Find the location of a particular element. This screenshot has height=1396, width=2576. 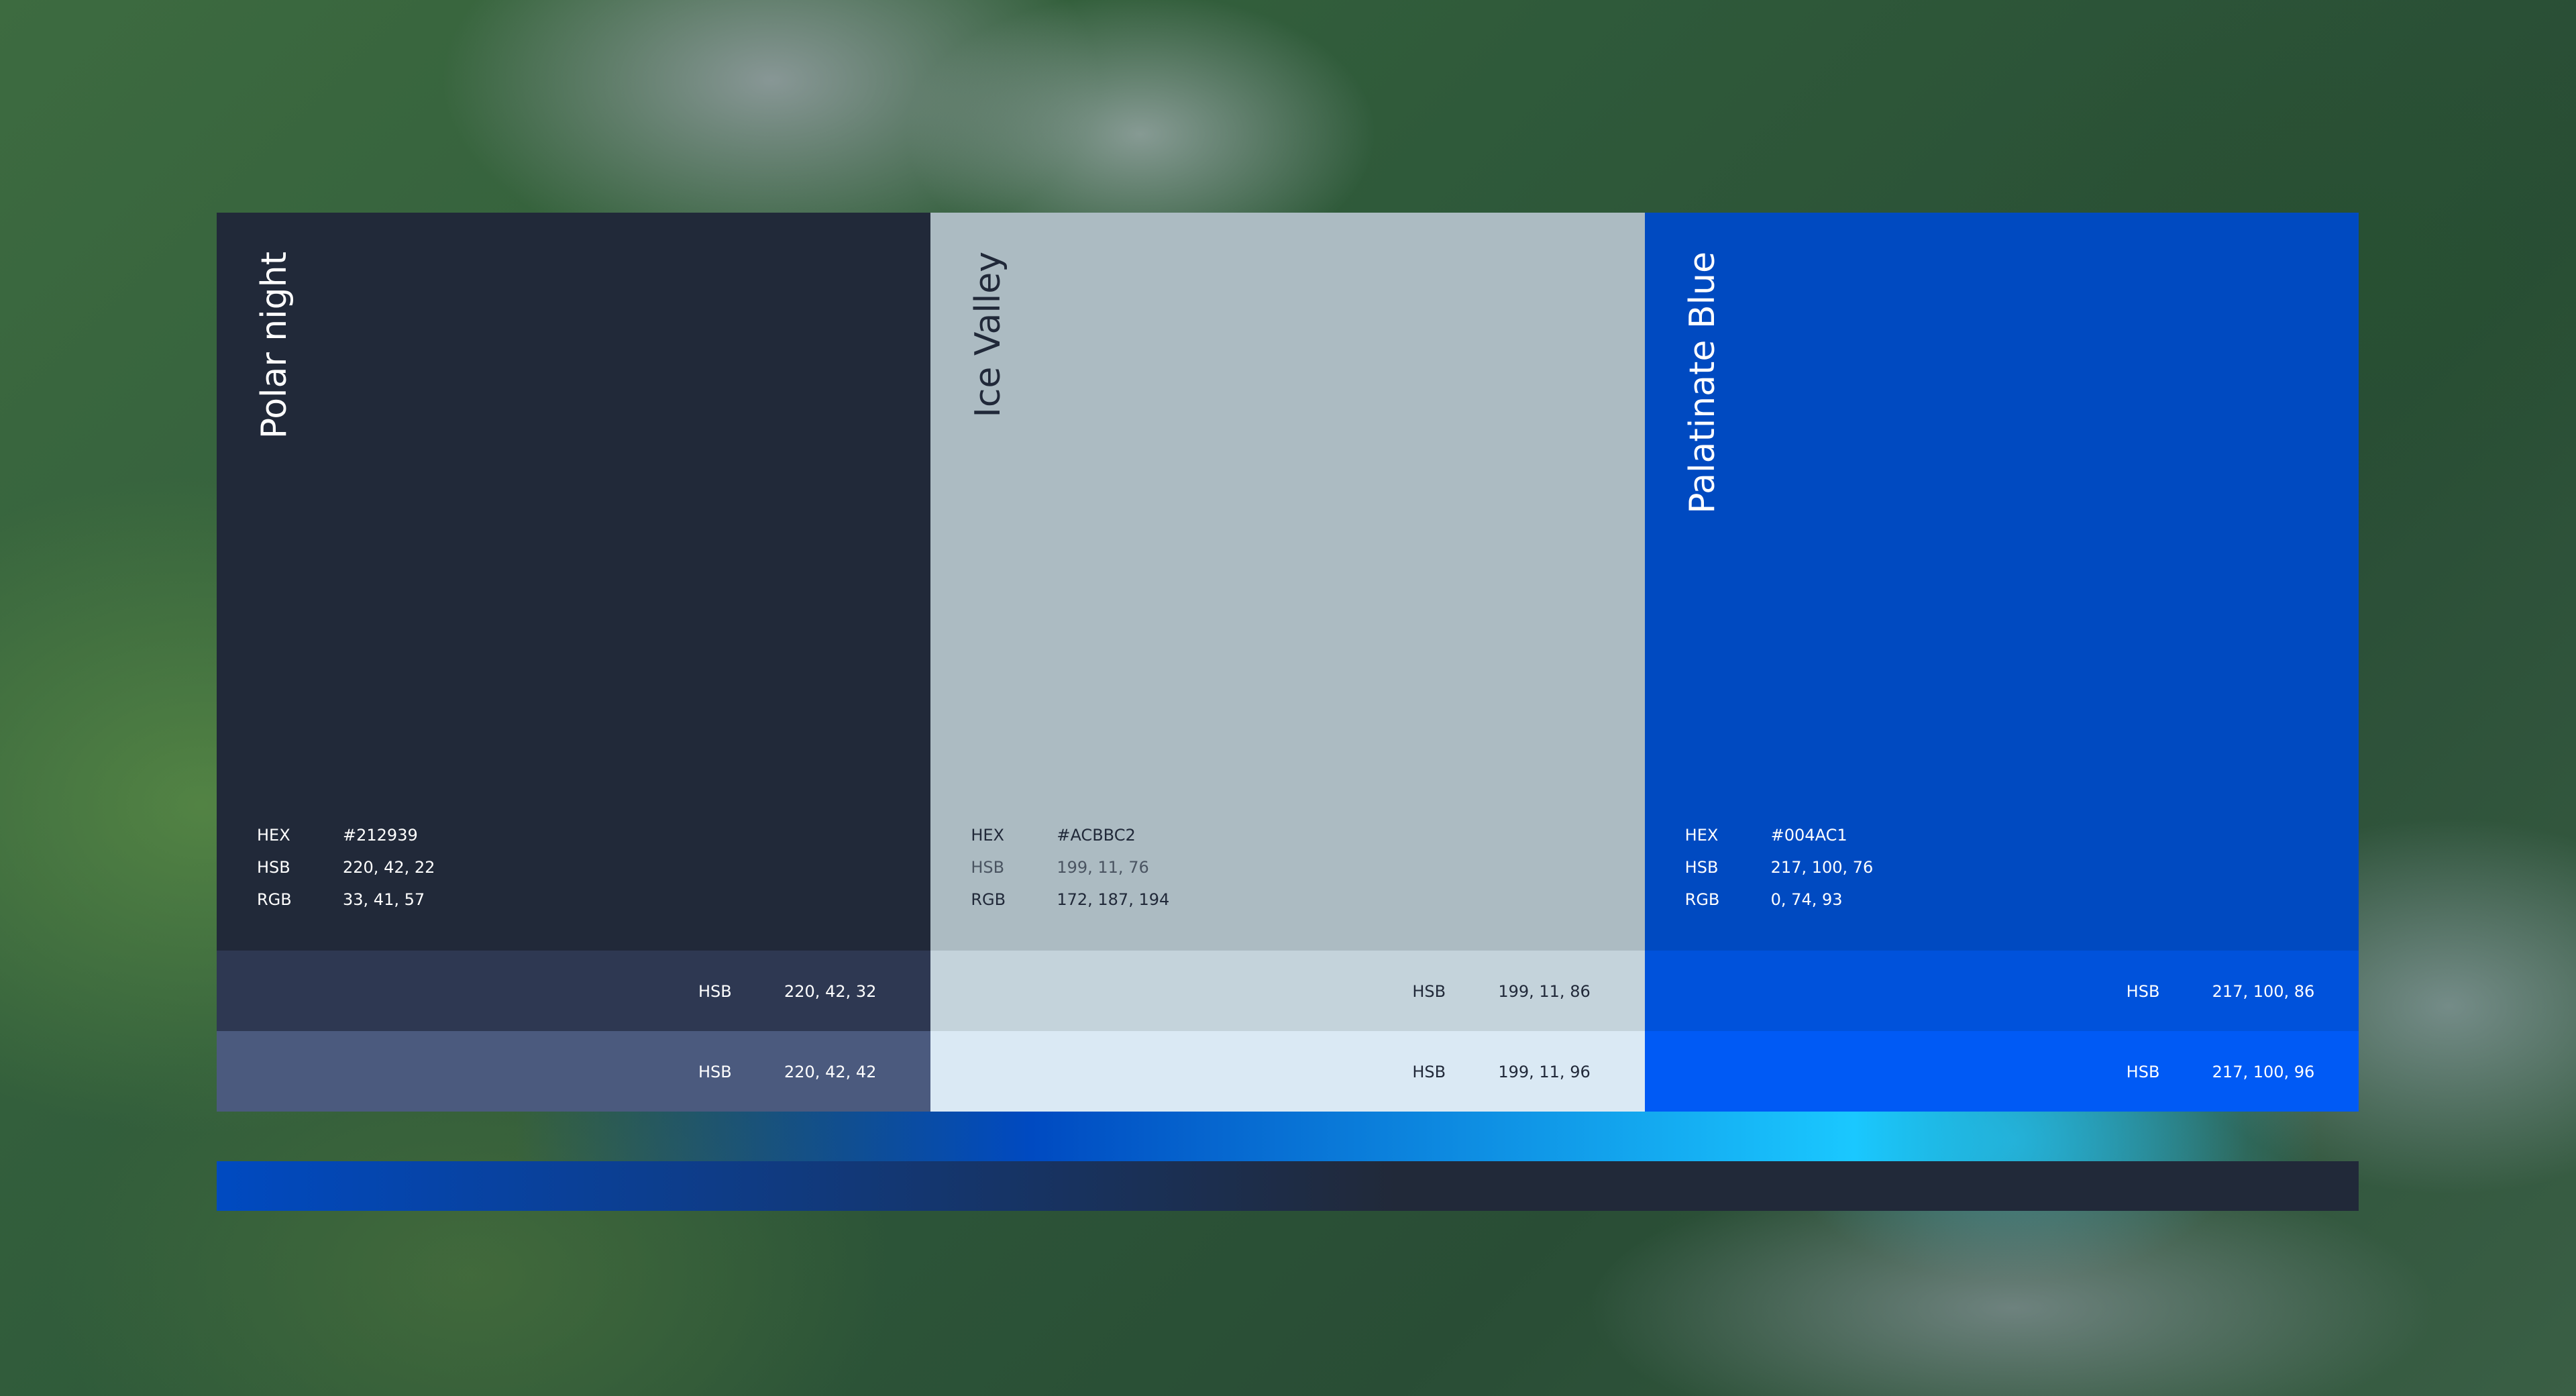

hsb-value: 217, 100, 76 is located at coordinates (1822, 867).